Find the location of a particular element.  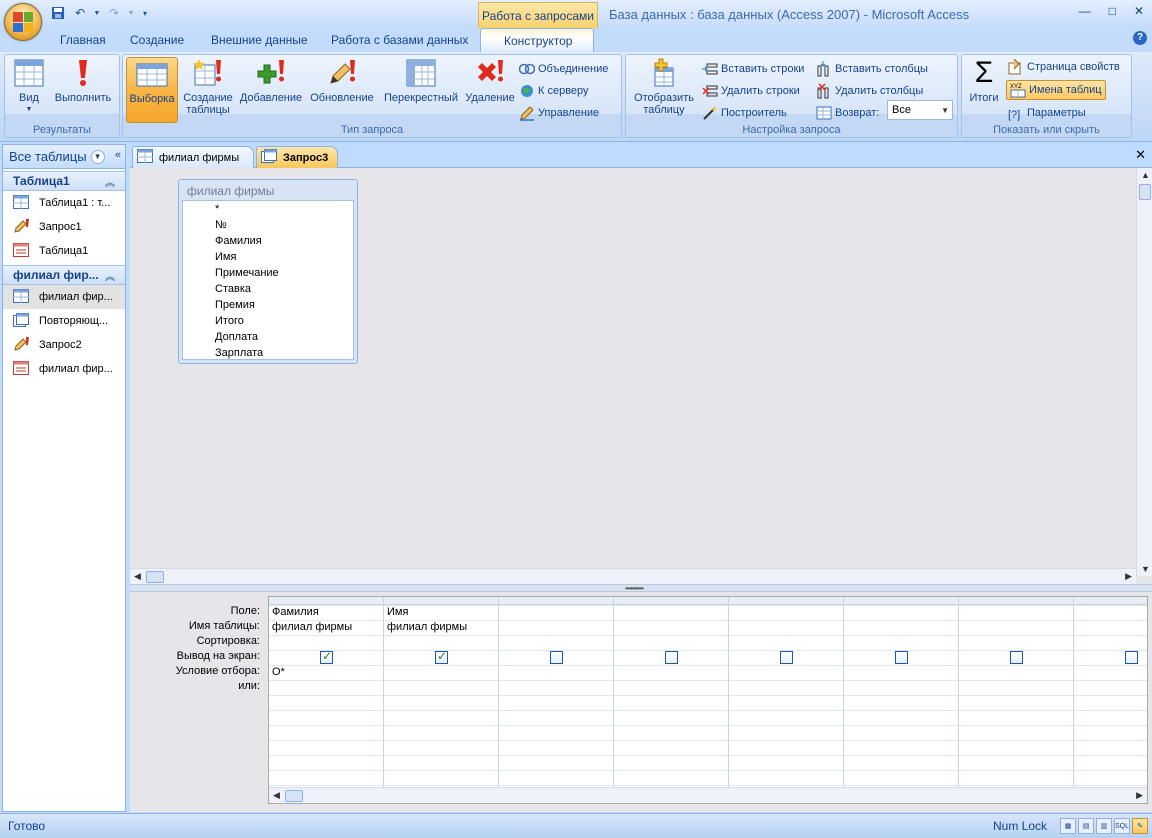

minimize-icon: — is located at coordinates (1085, 11).